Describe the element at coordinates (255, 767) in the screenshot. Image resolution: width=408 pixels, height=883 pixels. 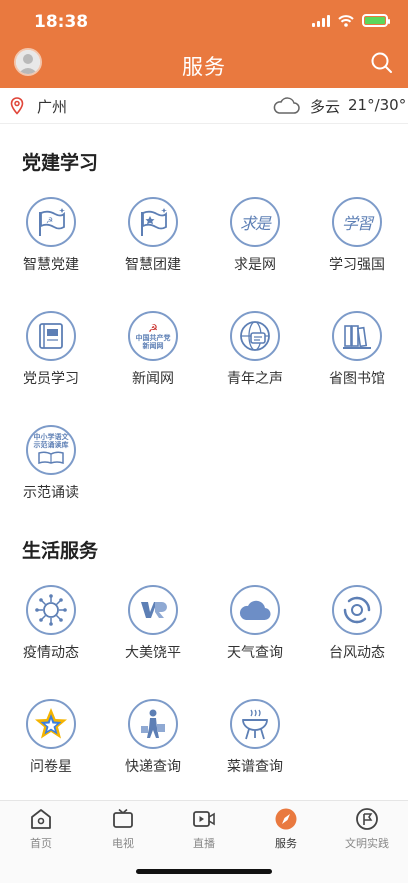
I see `service-label: 菜谱查询` at that location.